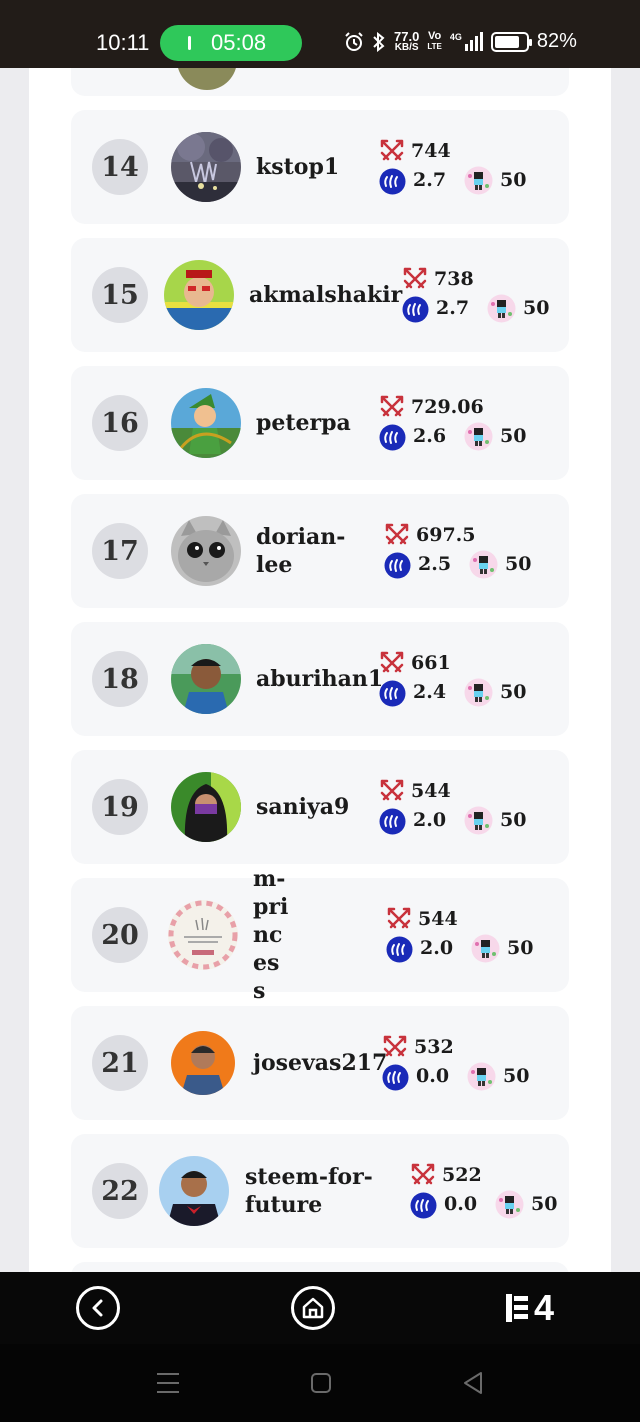 This screenshot has height=1422, width=640. What do you see at coordinates (320, 34) in the screenshot?
I see `status-bar: 10:11 05:08 77.0 KB/S Vo LTE 4G 82%` at bounding box center [320, 34].